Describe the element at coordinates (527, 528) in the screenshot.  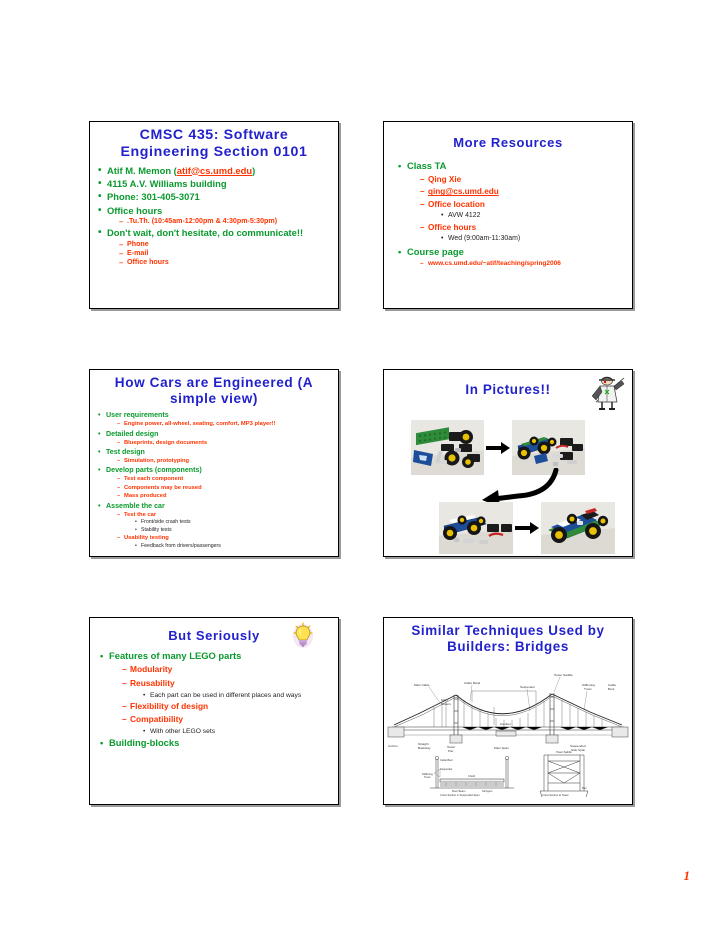
I see `arrow-right-2-icon` at that location.